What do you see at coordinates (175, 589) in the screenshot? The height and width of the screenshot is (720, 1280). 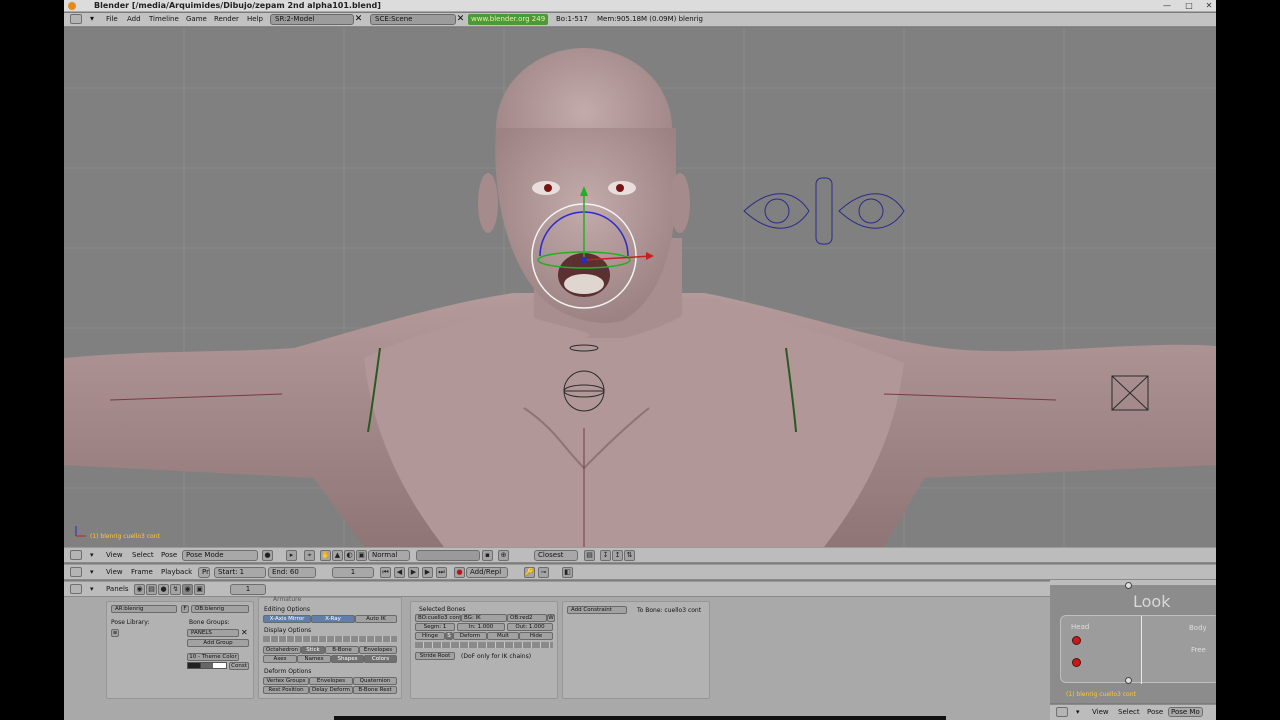 I see `object-context-icon: ↯` at bounding box center [175, 589].